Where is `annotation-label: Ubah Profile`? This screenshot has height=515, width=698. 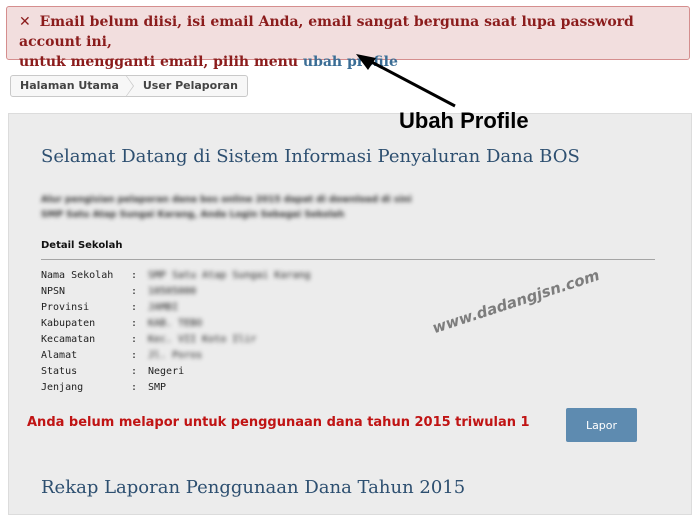
annotation-label: Ubah Profile is located at coordinates (464, 120).